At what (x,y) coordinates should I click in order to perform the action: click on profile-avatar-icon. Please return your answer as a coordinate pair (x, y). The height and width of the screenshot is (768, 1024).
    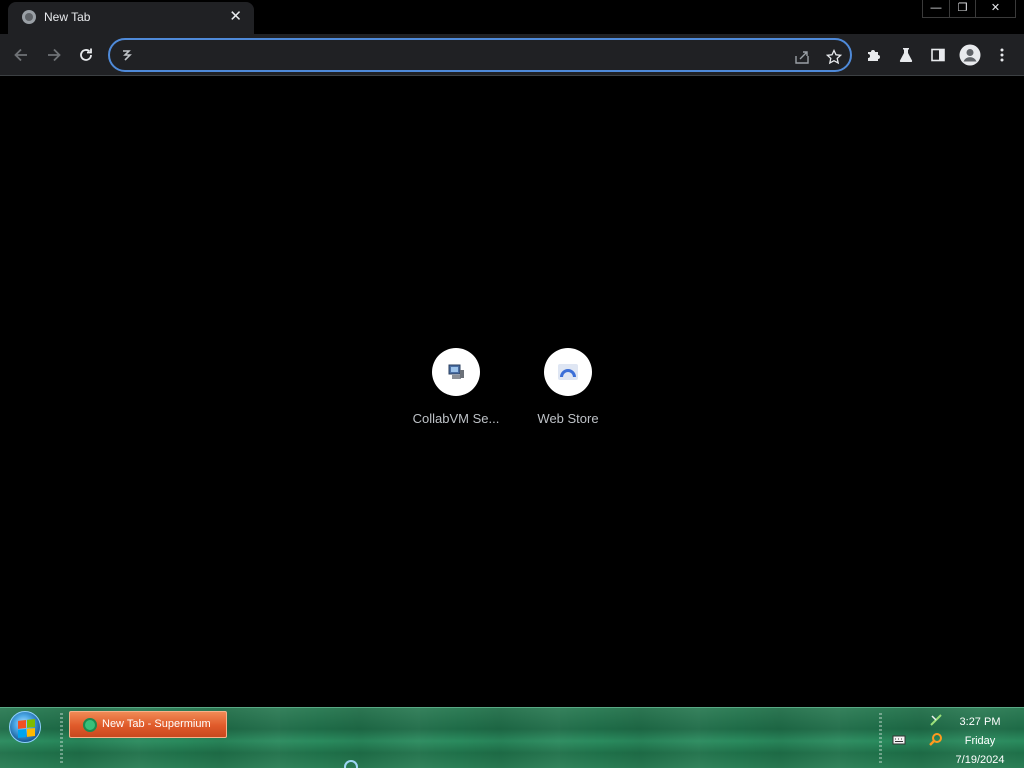
    Looking at the image, I should click on (970, 55).